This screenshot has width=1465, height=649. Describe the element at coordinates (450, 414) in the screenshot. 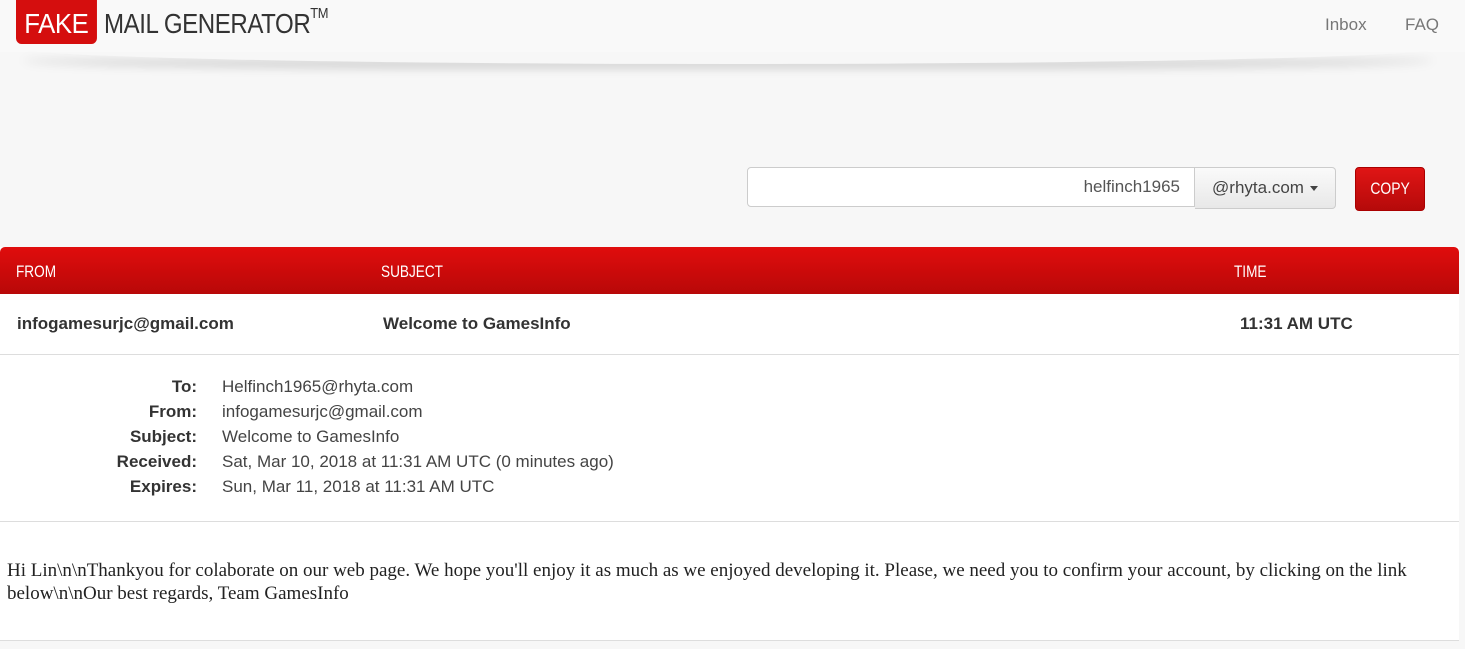

I see `meta-from: From: infogamesurjc@gmail.com` at that location.